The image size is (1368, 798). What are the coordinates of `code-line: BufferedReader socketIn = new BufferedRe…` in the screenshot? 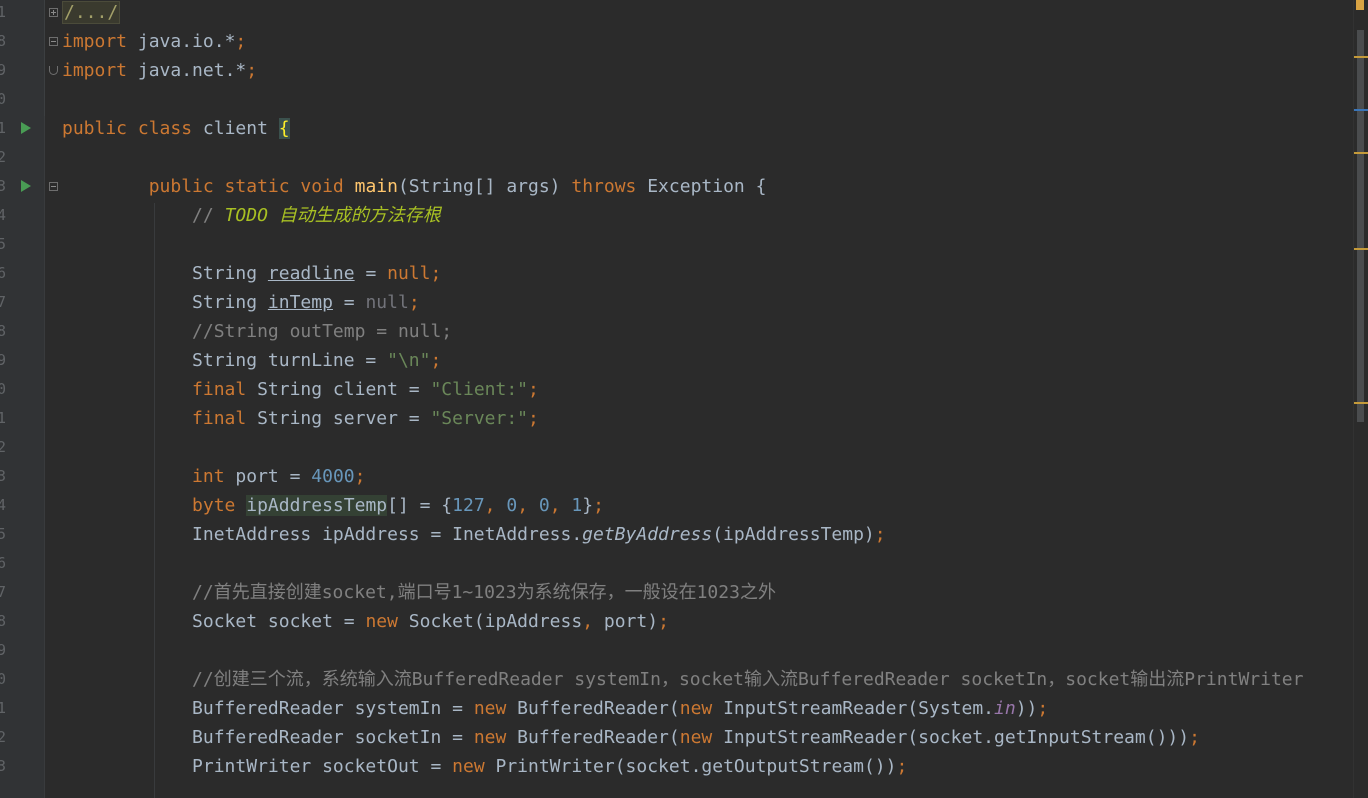 It's located at (631, 737).